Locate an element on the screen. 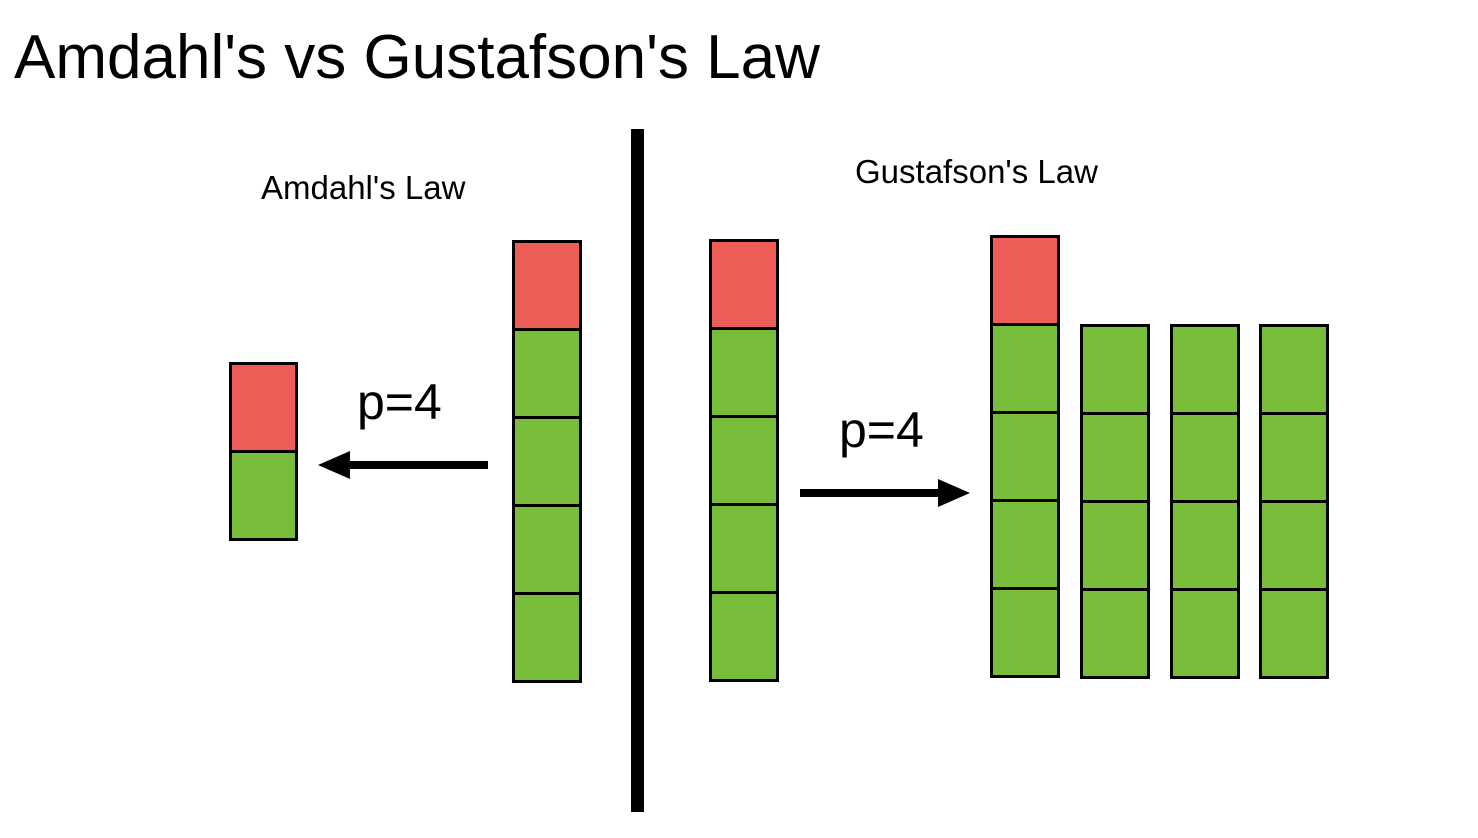 The width and height of the screenshot is (1478, 838). gustafson-label: Gustafson's Law is located at coordinates (976, 171).